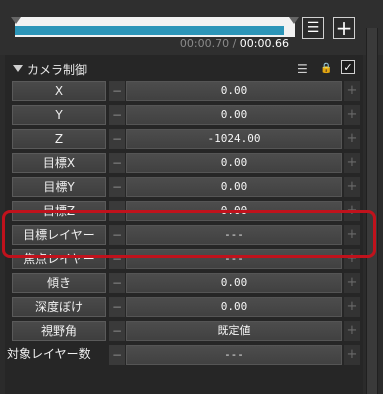 The width and height of the screenshot is (383, 394). Describe the element at coordinates (234, 139) in the screenshot. I see `property-value-field: -1024.00` at that location.